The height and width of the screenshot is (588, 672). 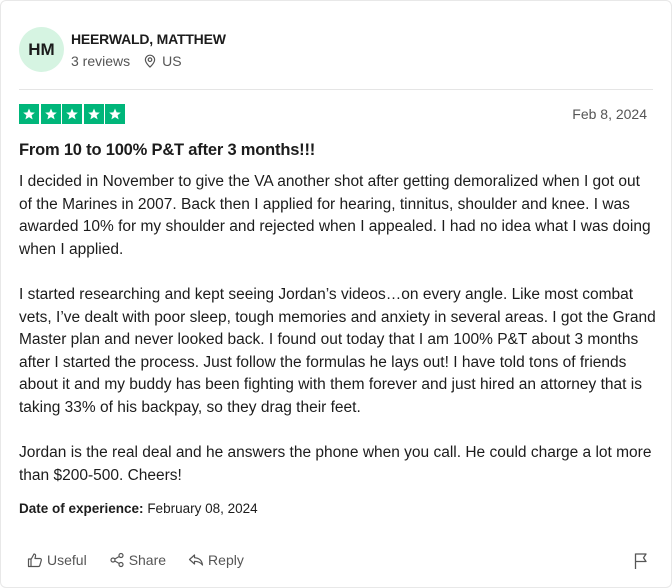 I want to click on reviewer-header: HM HEERWALD, MATTHEW 3 reviews US, so click(x=122, y=49).